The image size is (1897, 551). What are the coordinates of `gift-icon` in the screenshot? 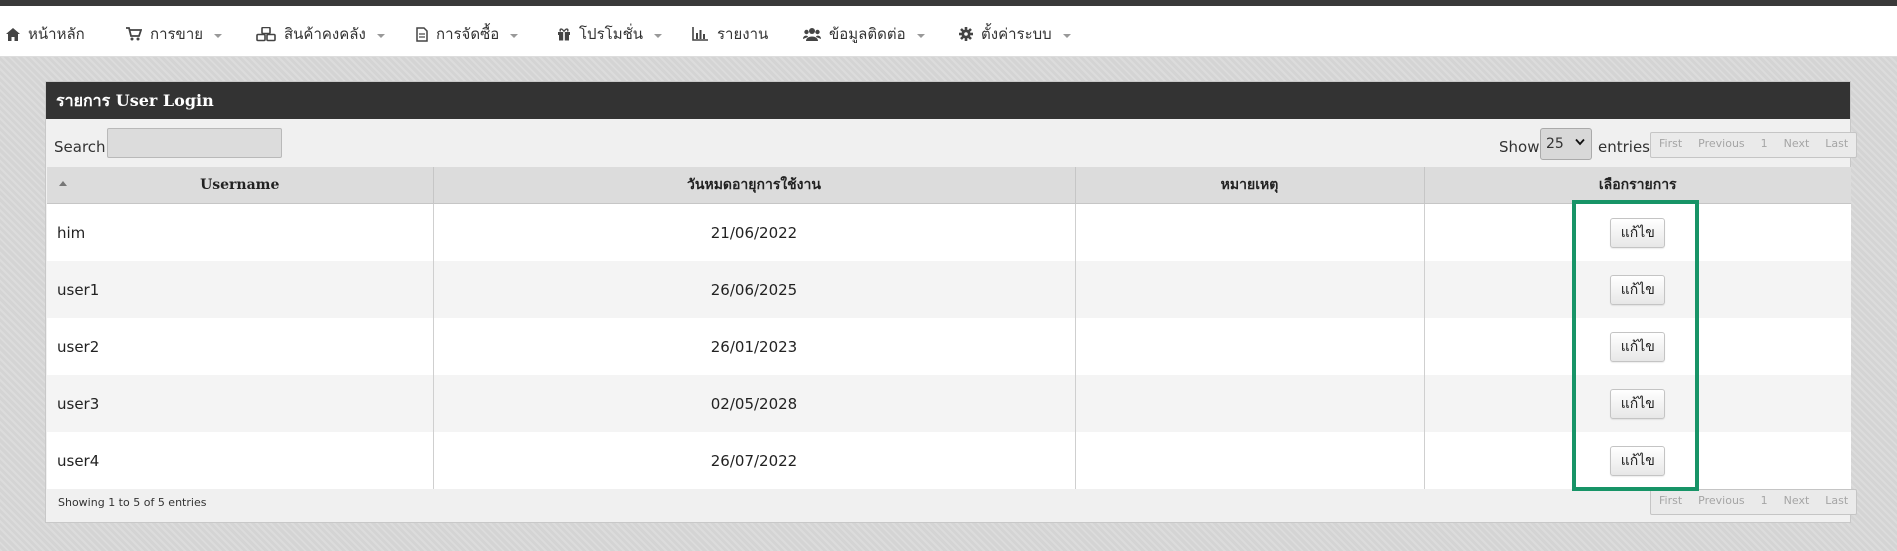 It's located at (564, 34).